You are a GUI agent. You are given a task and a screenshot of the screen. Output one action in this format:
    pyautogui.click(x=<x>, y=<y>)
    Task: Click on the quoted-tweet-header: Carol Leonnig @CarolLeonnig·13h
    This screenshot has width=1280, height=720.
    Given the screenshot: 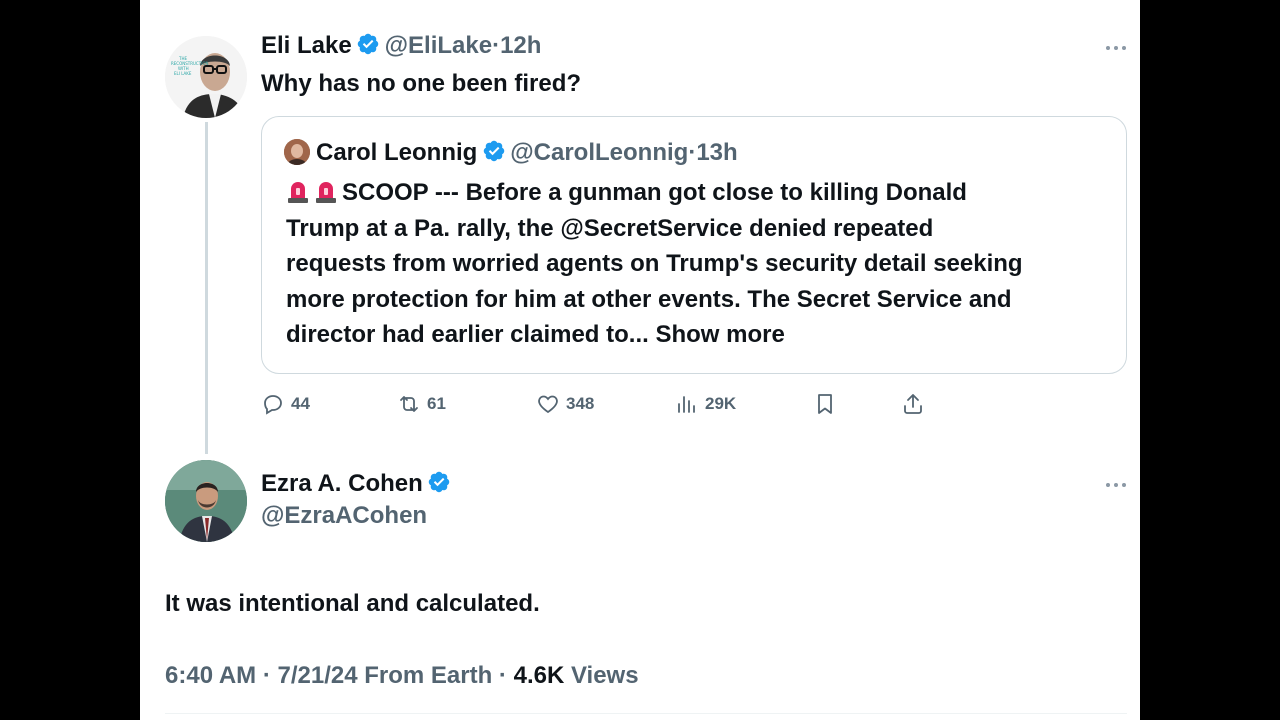 What is the action you would take?
    pyautogui.click(x=511, y=153)
    